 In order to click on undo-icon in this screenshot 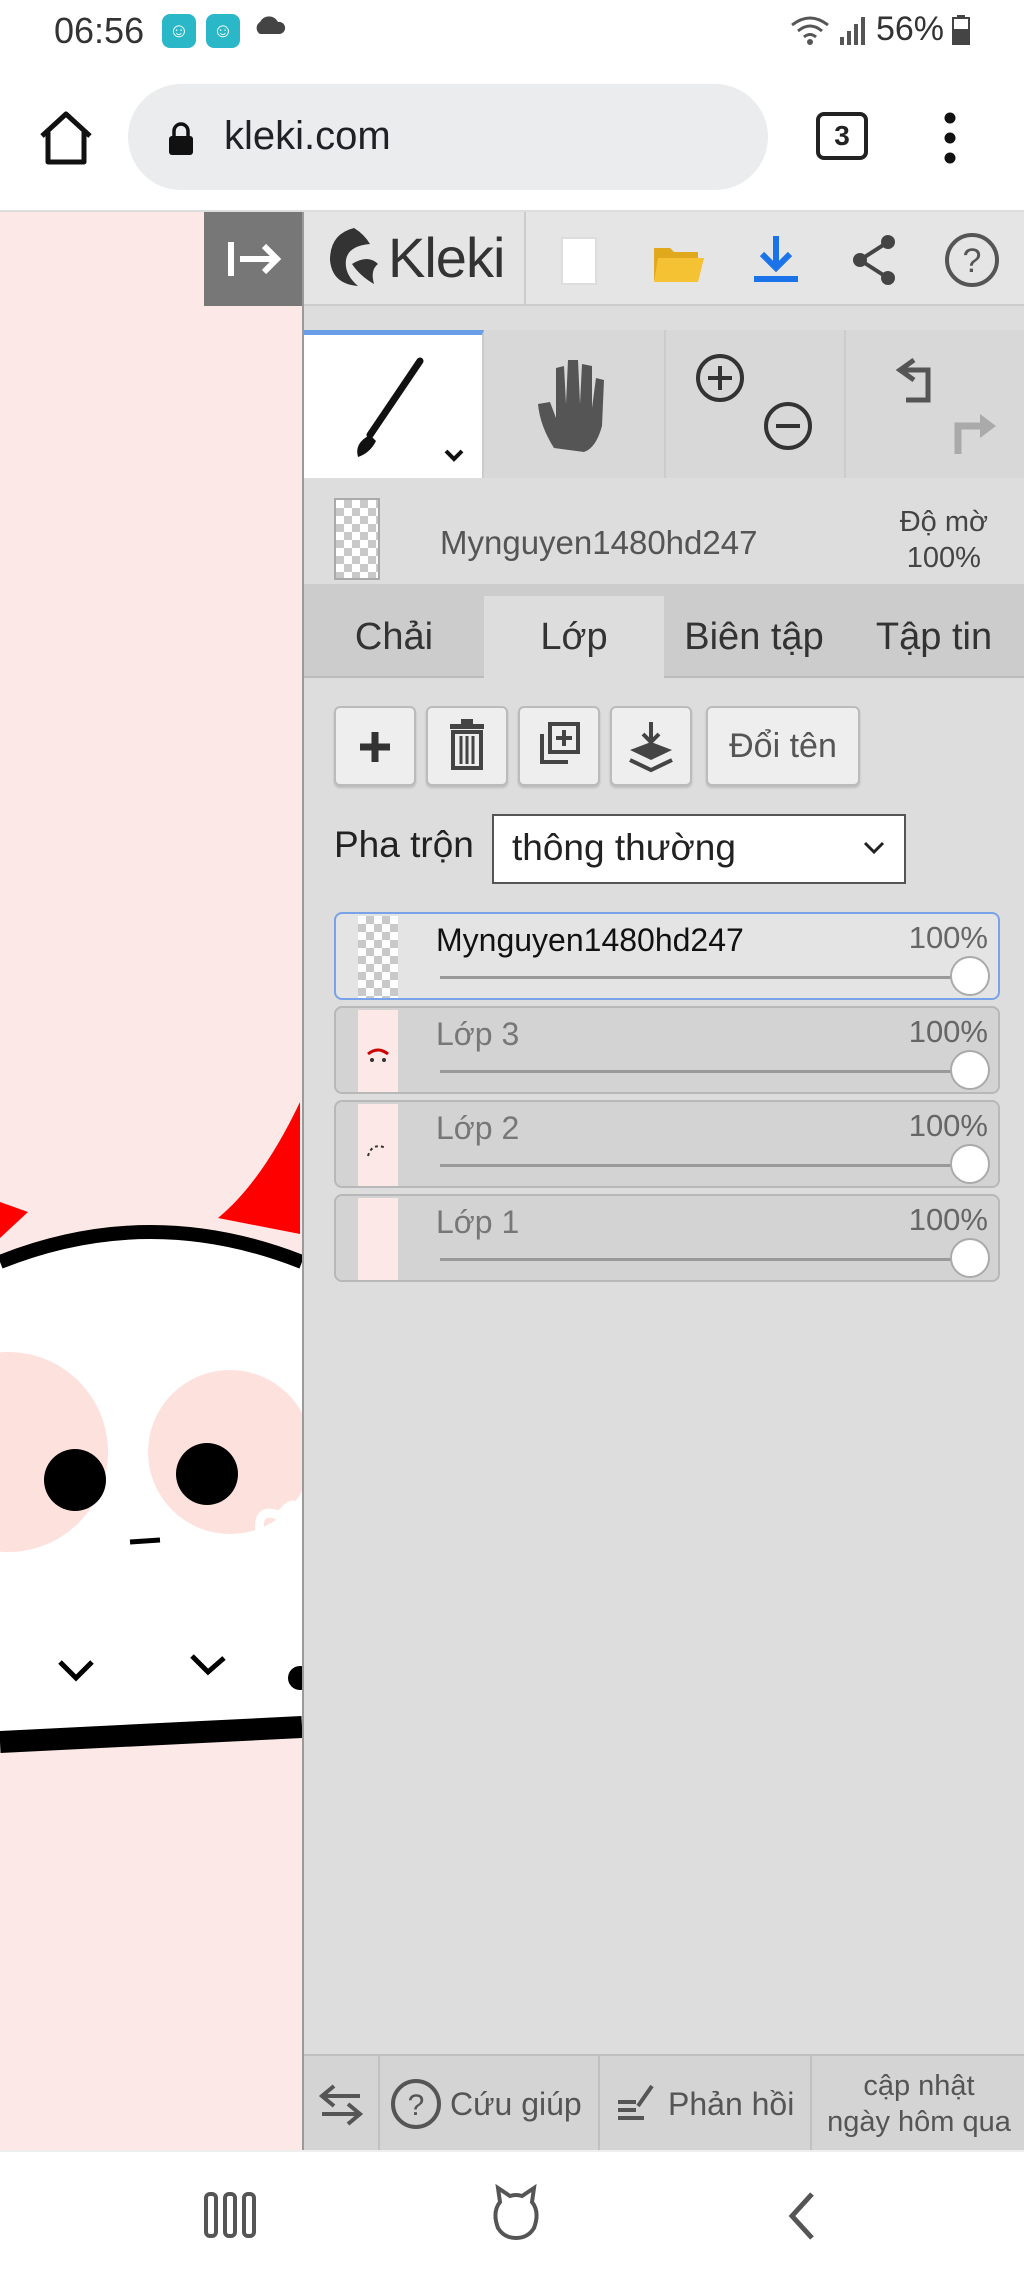, I will do `click(913, 380)`.